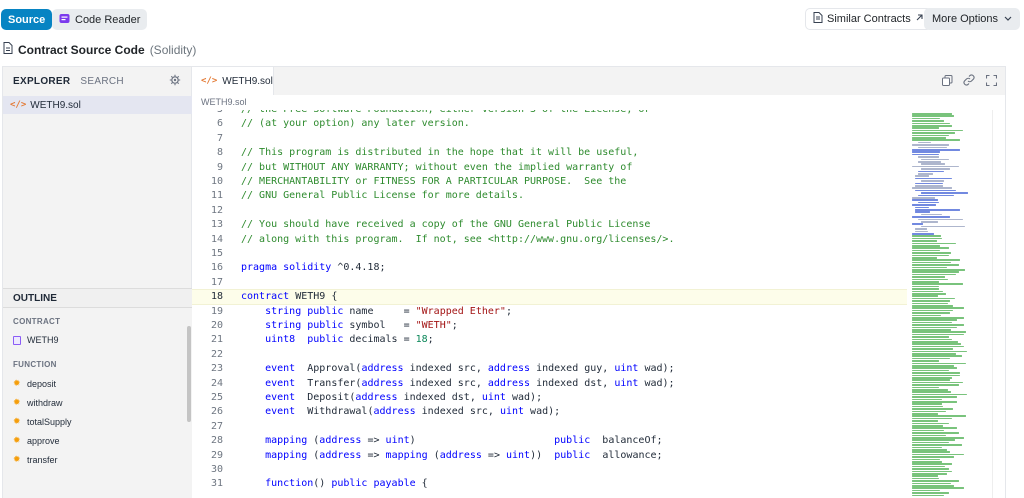 This screenshot has height=498, width=1024. What do you see at coordinates (549, 340) in the screenshot?
I see `code-line: 21 uint8 public decimals = 18;` at bounding box center [549, 340].